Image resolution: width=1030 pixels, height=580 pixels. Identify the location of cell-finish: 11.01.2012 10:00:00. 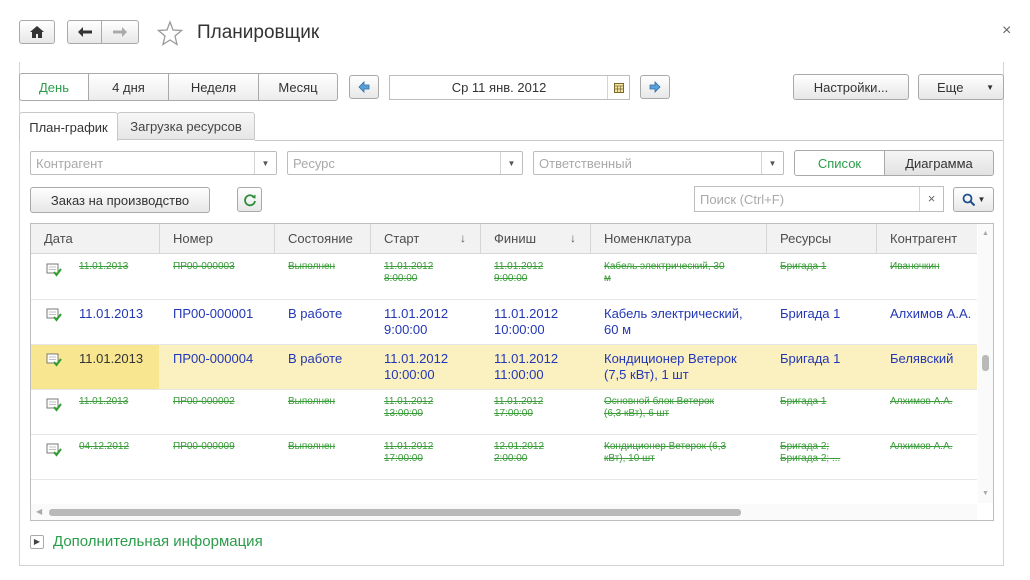
(526, 321).